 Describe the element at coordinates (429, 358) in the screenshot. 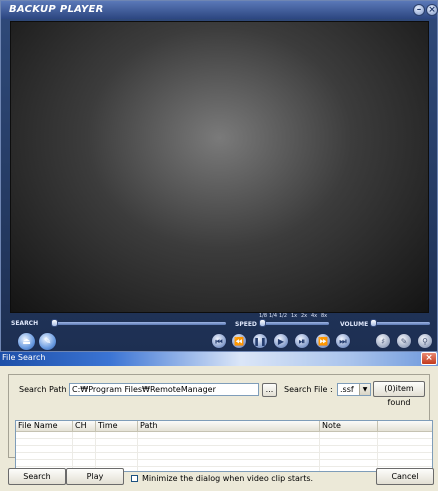

I see `dialog-close-icon: ×` at that location.